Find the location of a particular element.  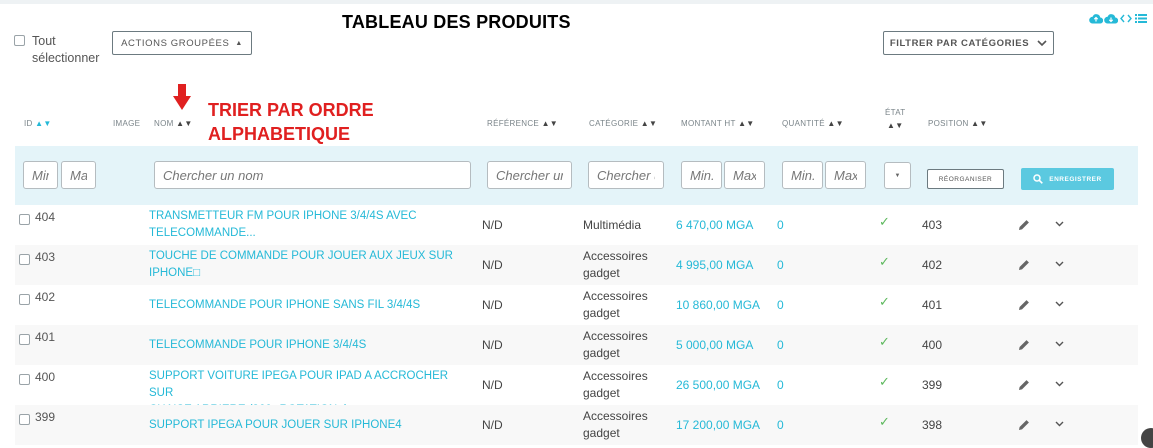

quantity-min-input is located at coordinates (802, 175).